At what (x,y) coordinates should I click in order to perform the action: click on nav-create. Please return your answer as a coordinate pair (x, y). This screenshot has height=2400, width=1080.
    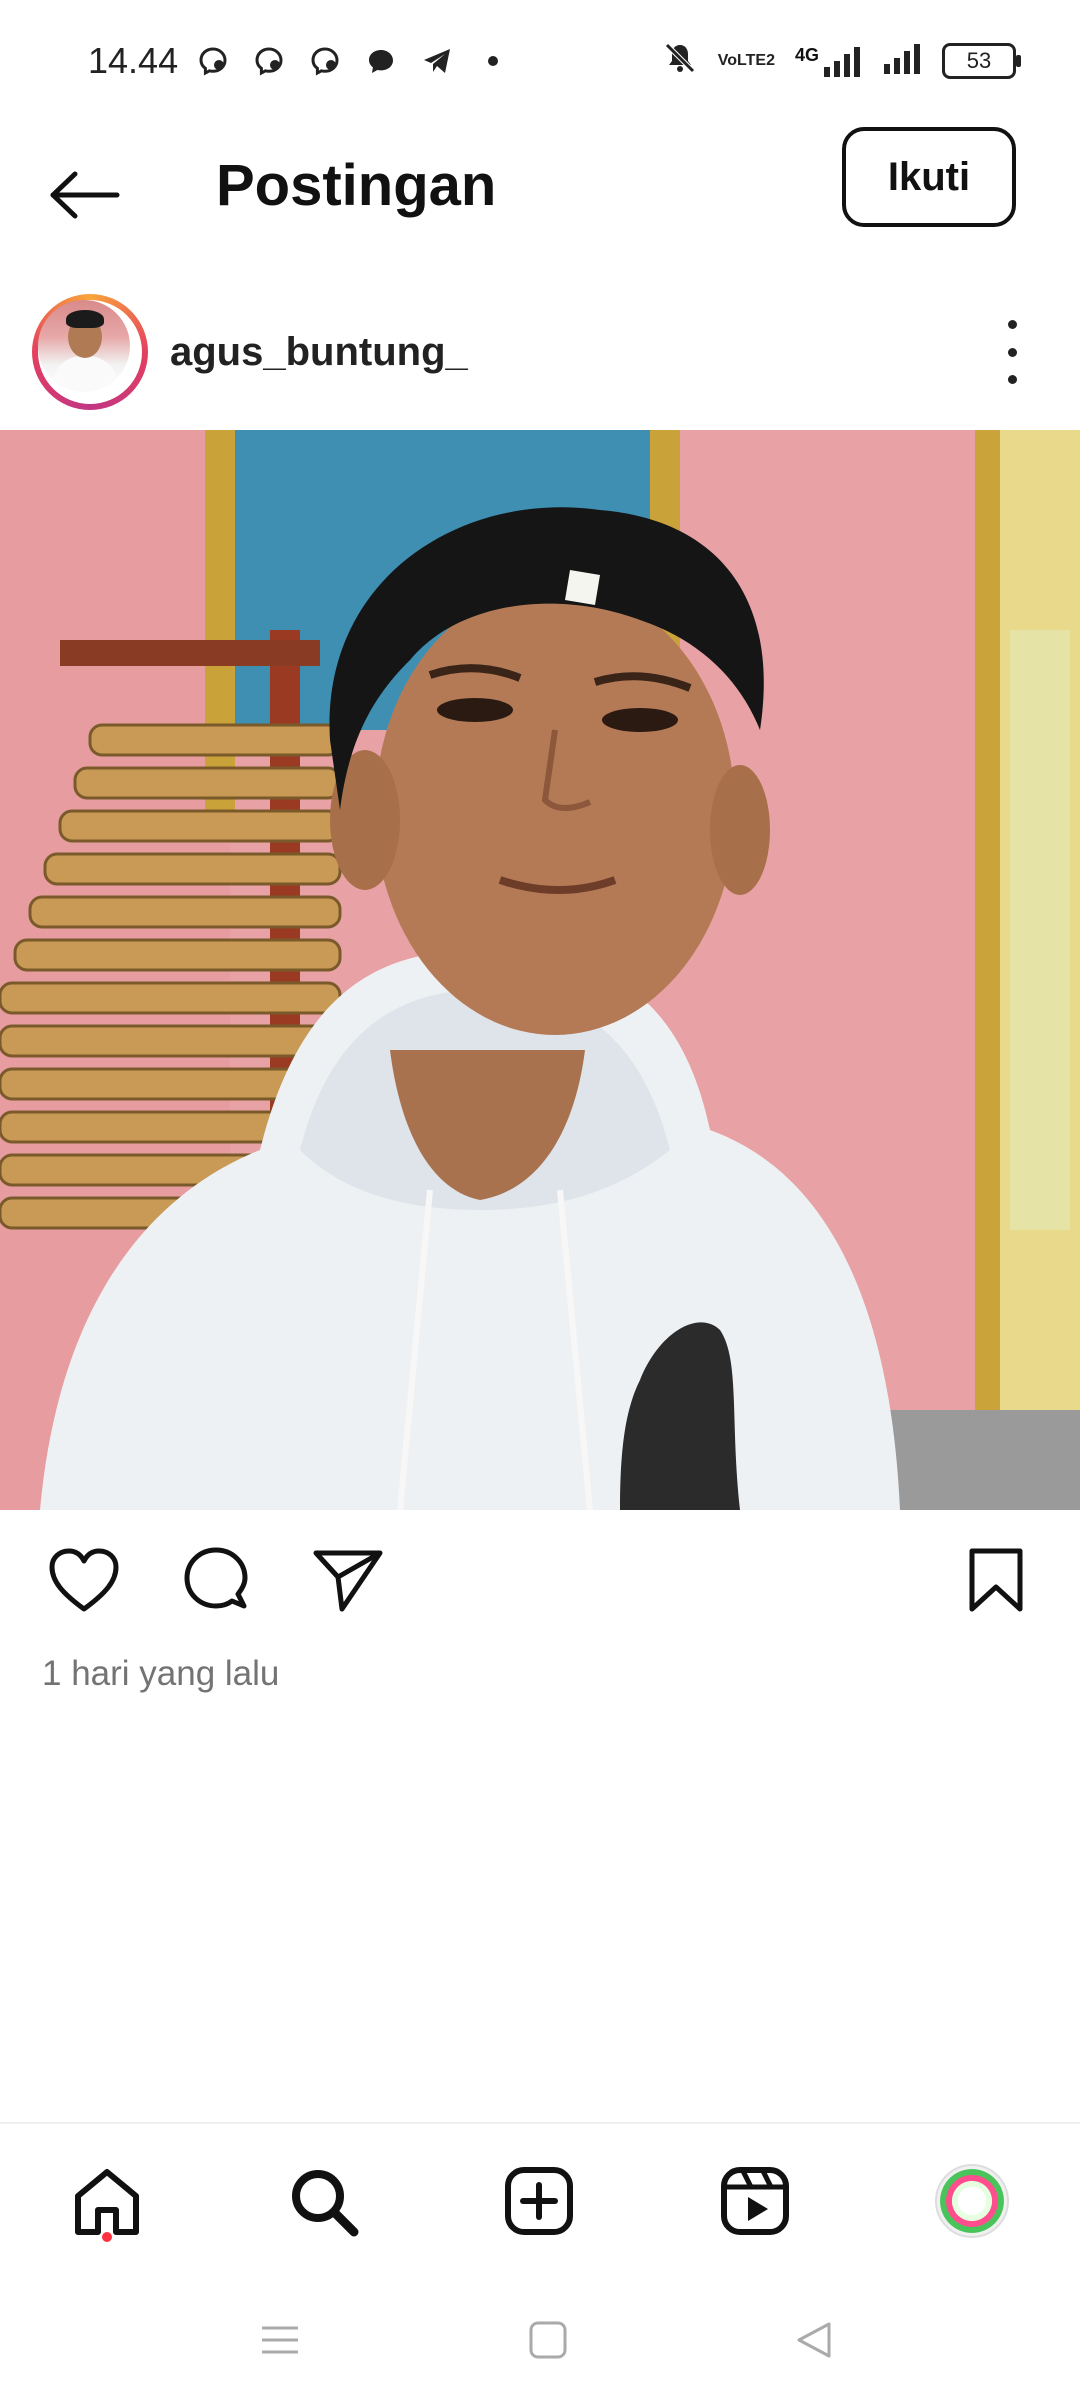
    Looking at the image, I should click on (539, 2201).